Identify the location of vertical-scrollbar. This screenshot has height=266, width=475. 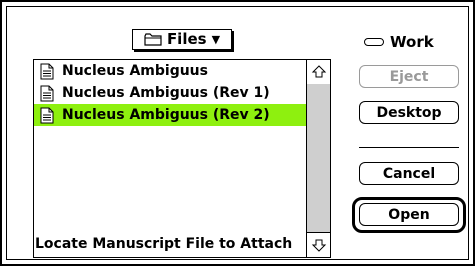
(318, 158).